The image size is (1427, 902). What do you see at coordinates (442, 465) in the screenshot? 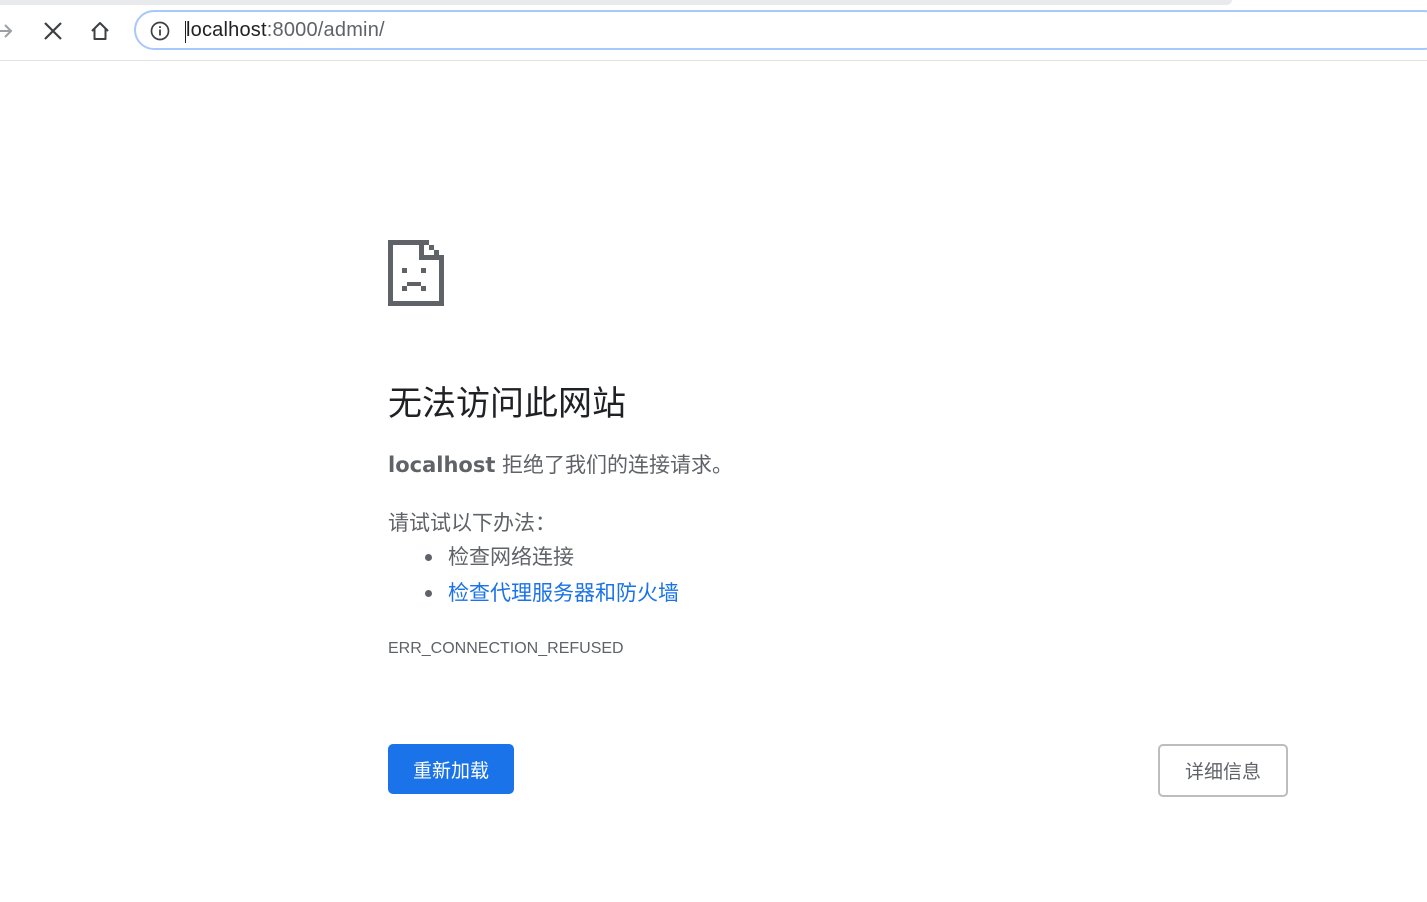
I see `summary-host: localhost` at bounding box center [442, 465].